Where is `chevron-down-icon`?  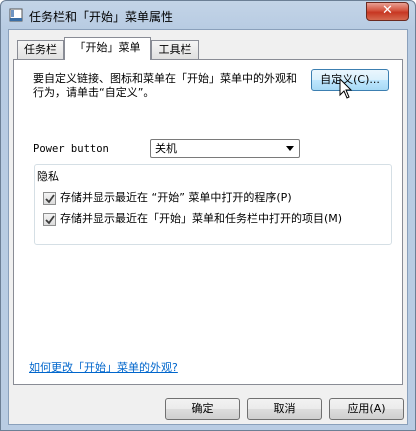 chevron-down-icon is located at coordinates (290, 148).